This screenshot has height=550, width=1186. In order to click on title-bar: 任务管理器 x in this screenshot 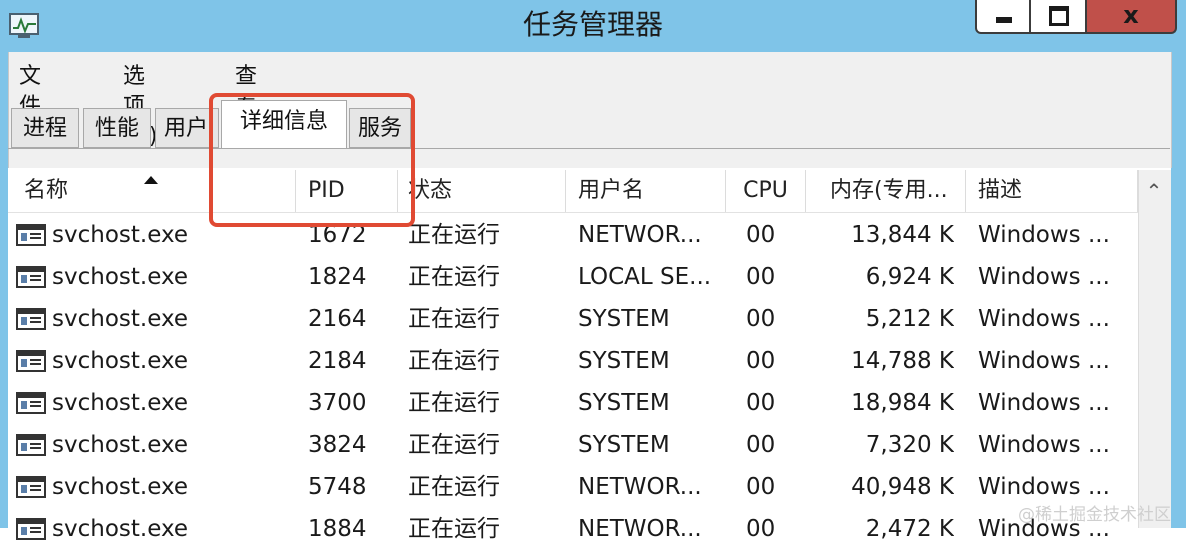, I will do `click(593, 26)`.